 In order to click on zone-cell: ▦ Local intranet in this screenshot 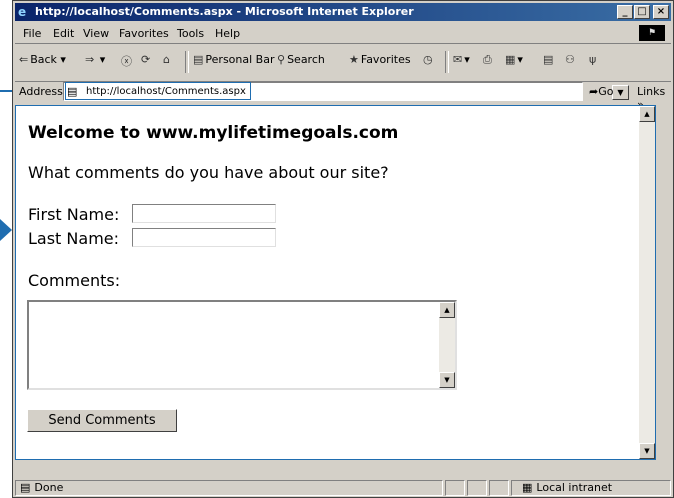, I will do `click(591, 488)`.